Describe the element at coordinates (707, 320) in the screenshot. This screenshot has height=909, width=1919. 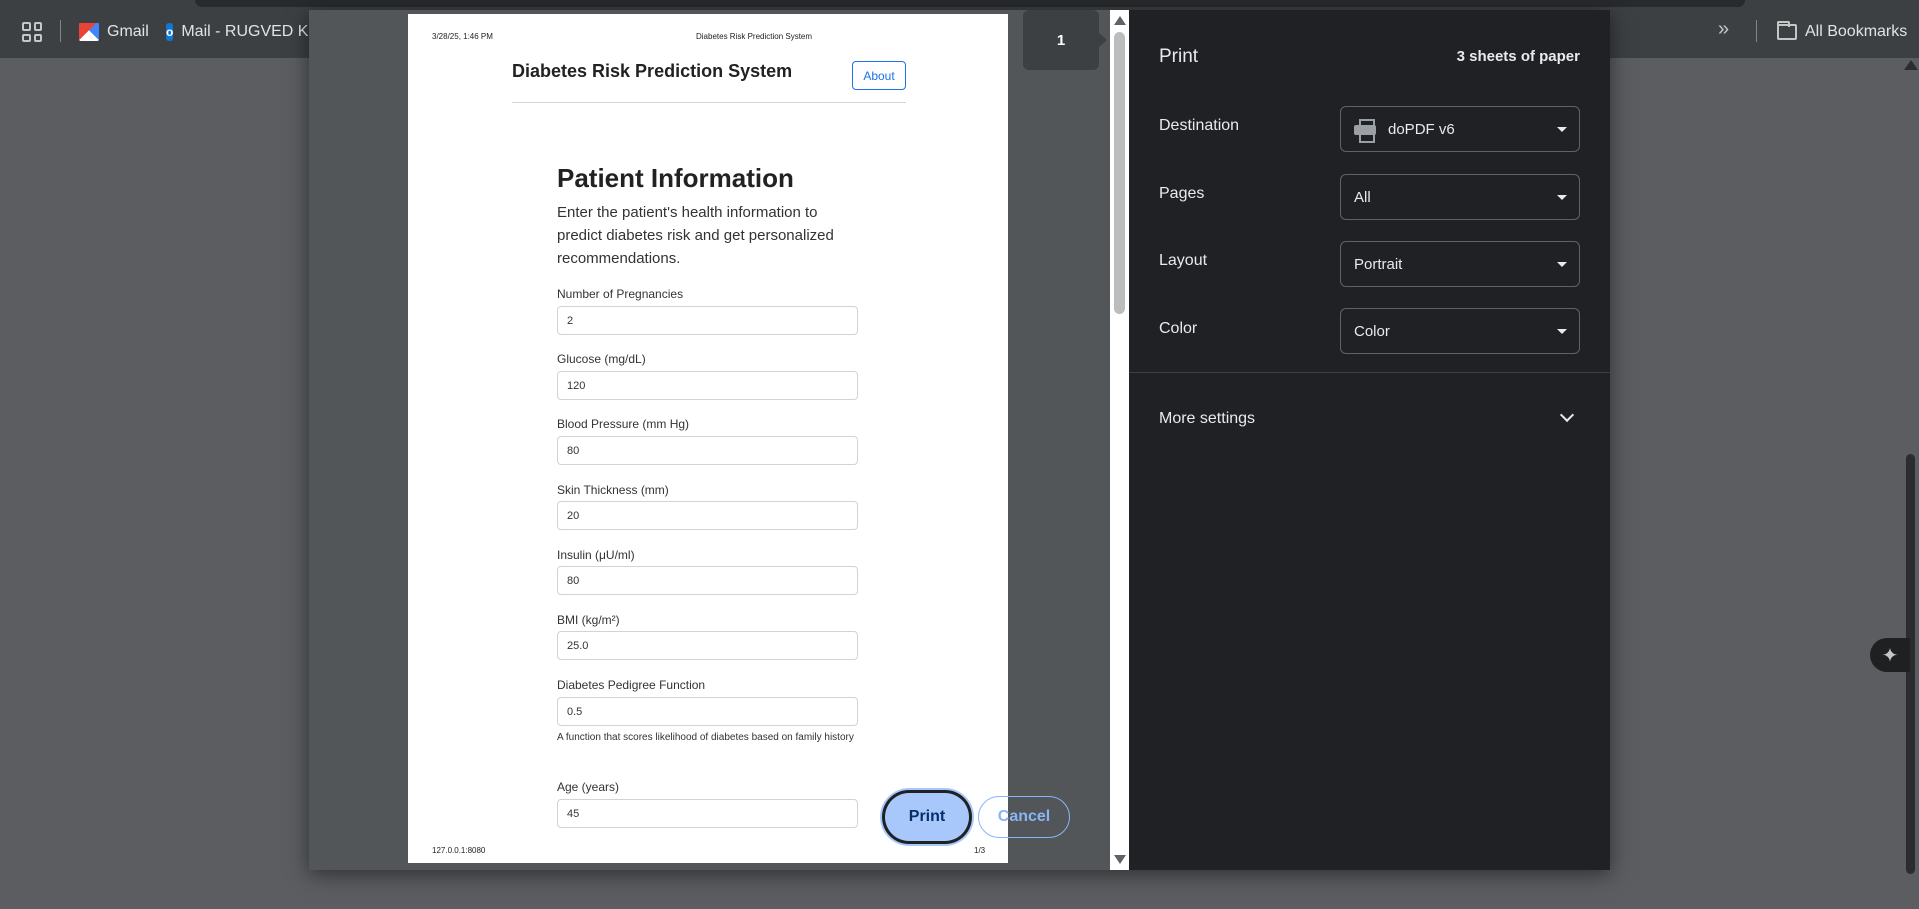
I see `field-value: 2` at that location.